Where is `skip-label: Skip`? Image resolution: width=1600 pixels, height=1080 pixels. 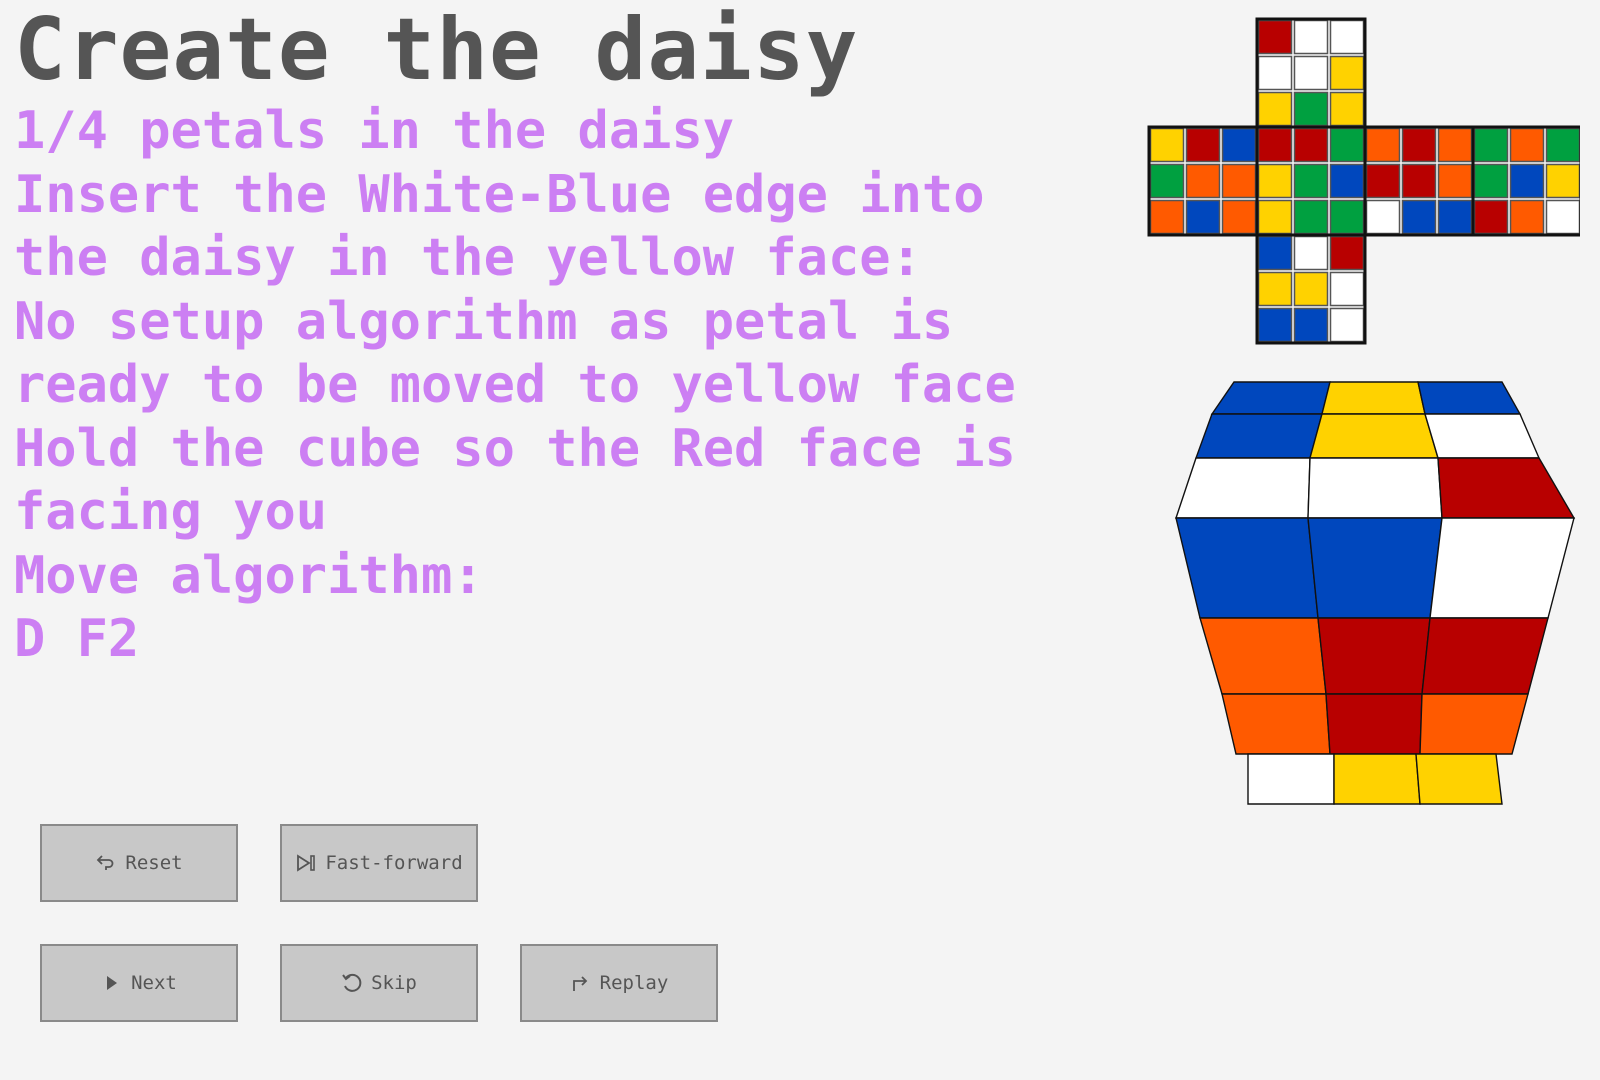
skip-label: Skip is located at coordinates (394, 983).